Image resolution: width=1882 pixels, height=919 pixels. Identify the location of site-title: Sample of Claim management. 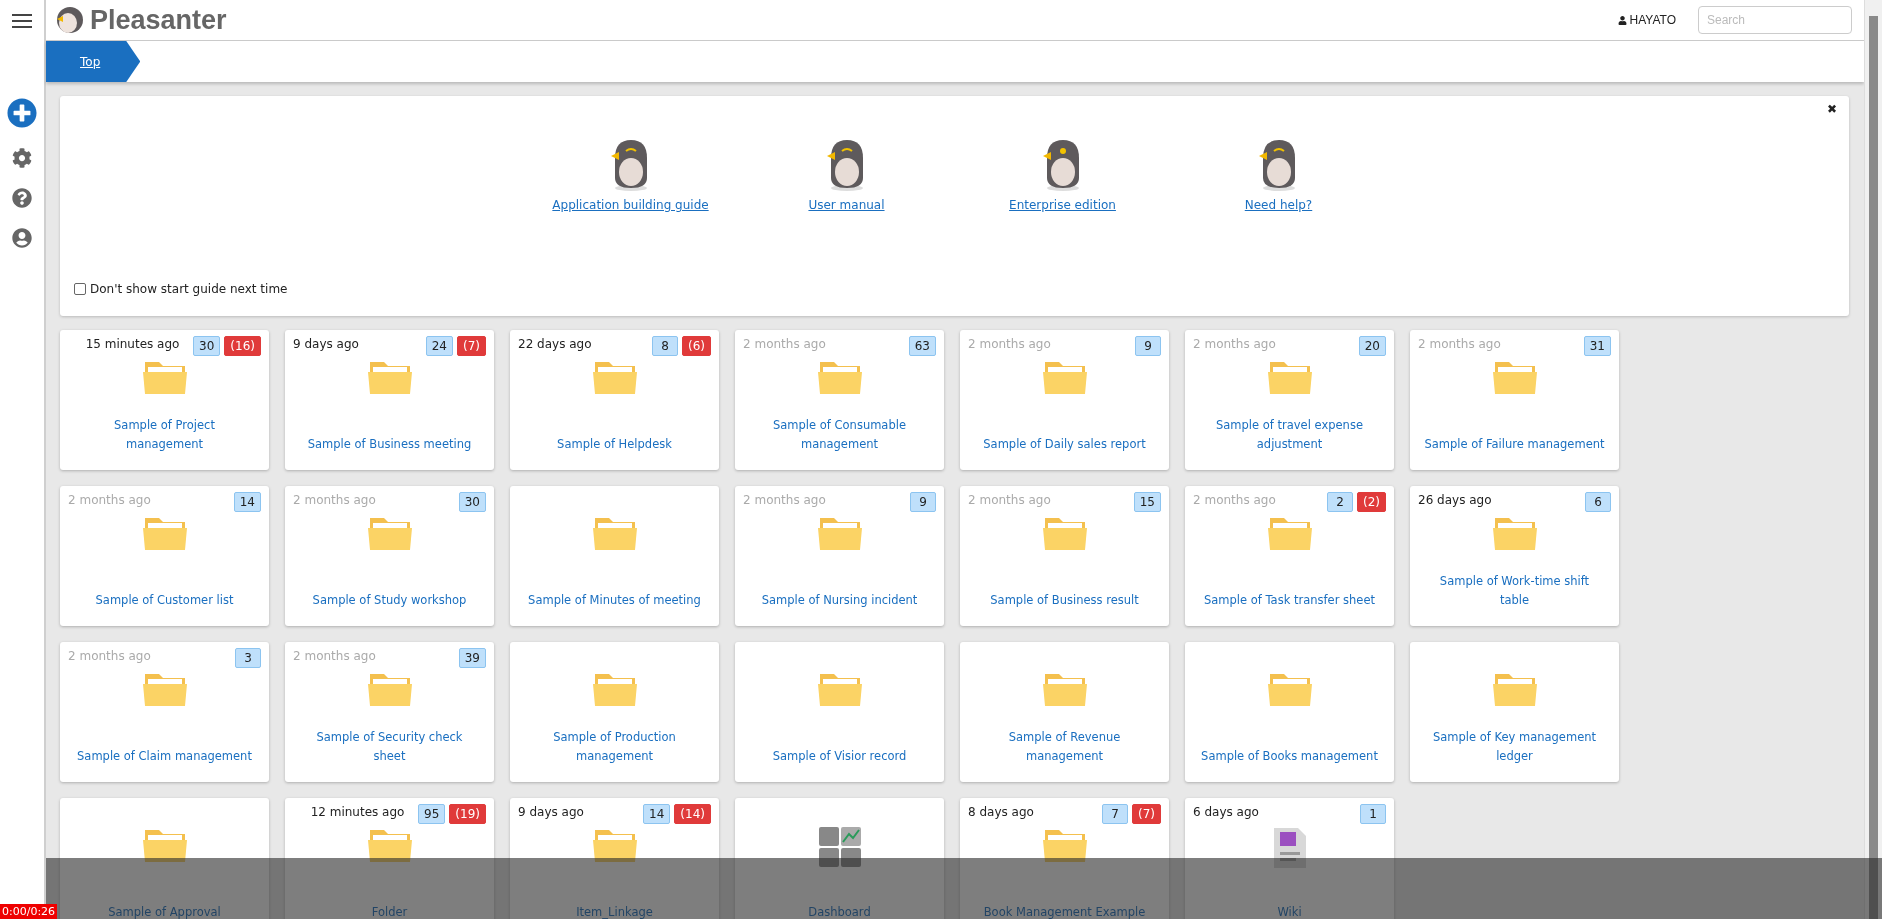
(164, 756).